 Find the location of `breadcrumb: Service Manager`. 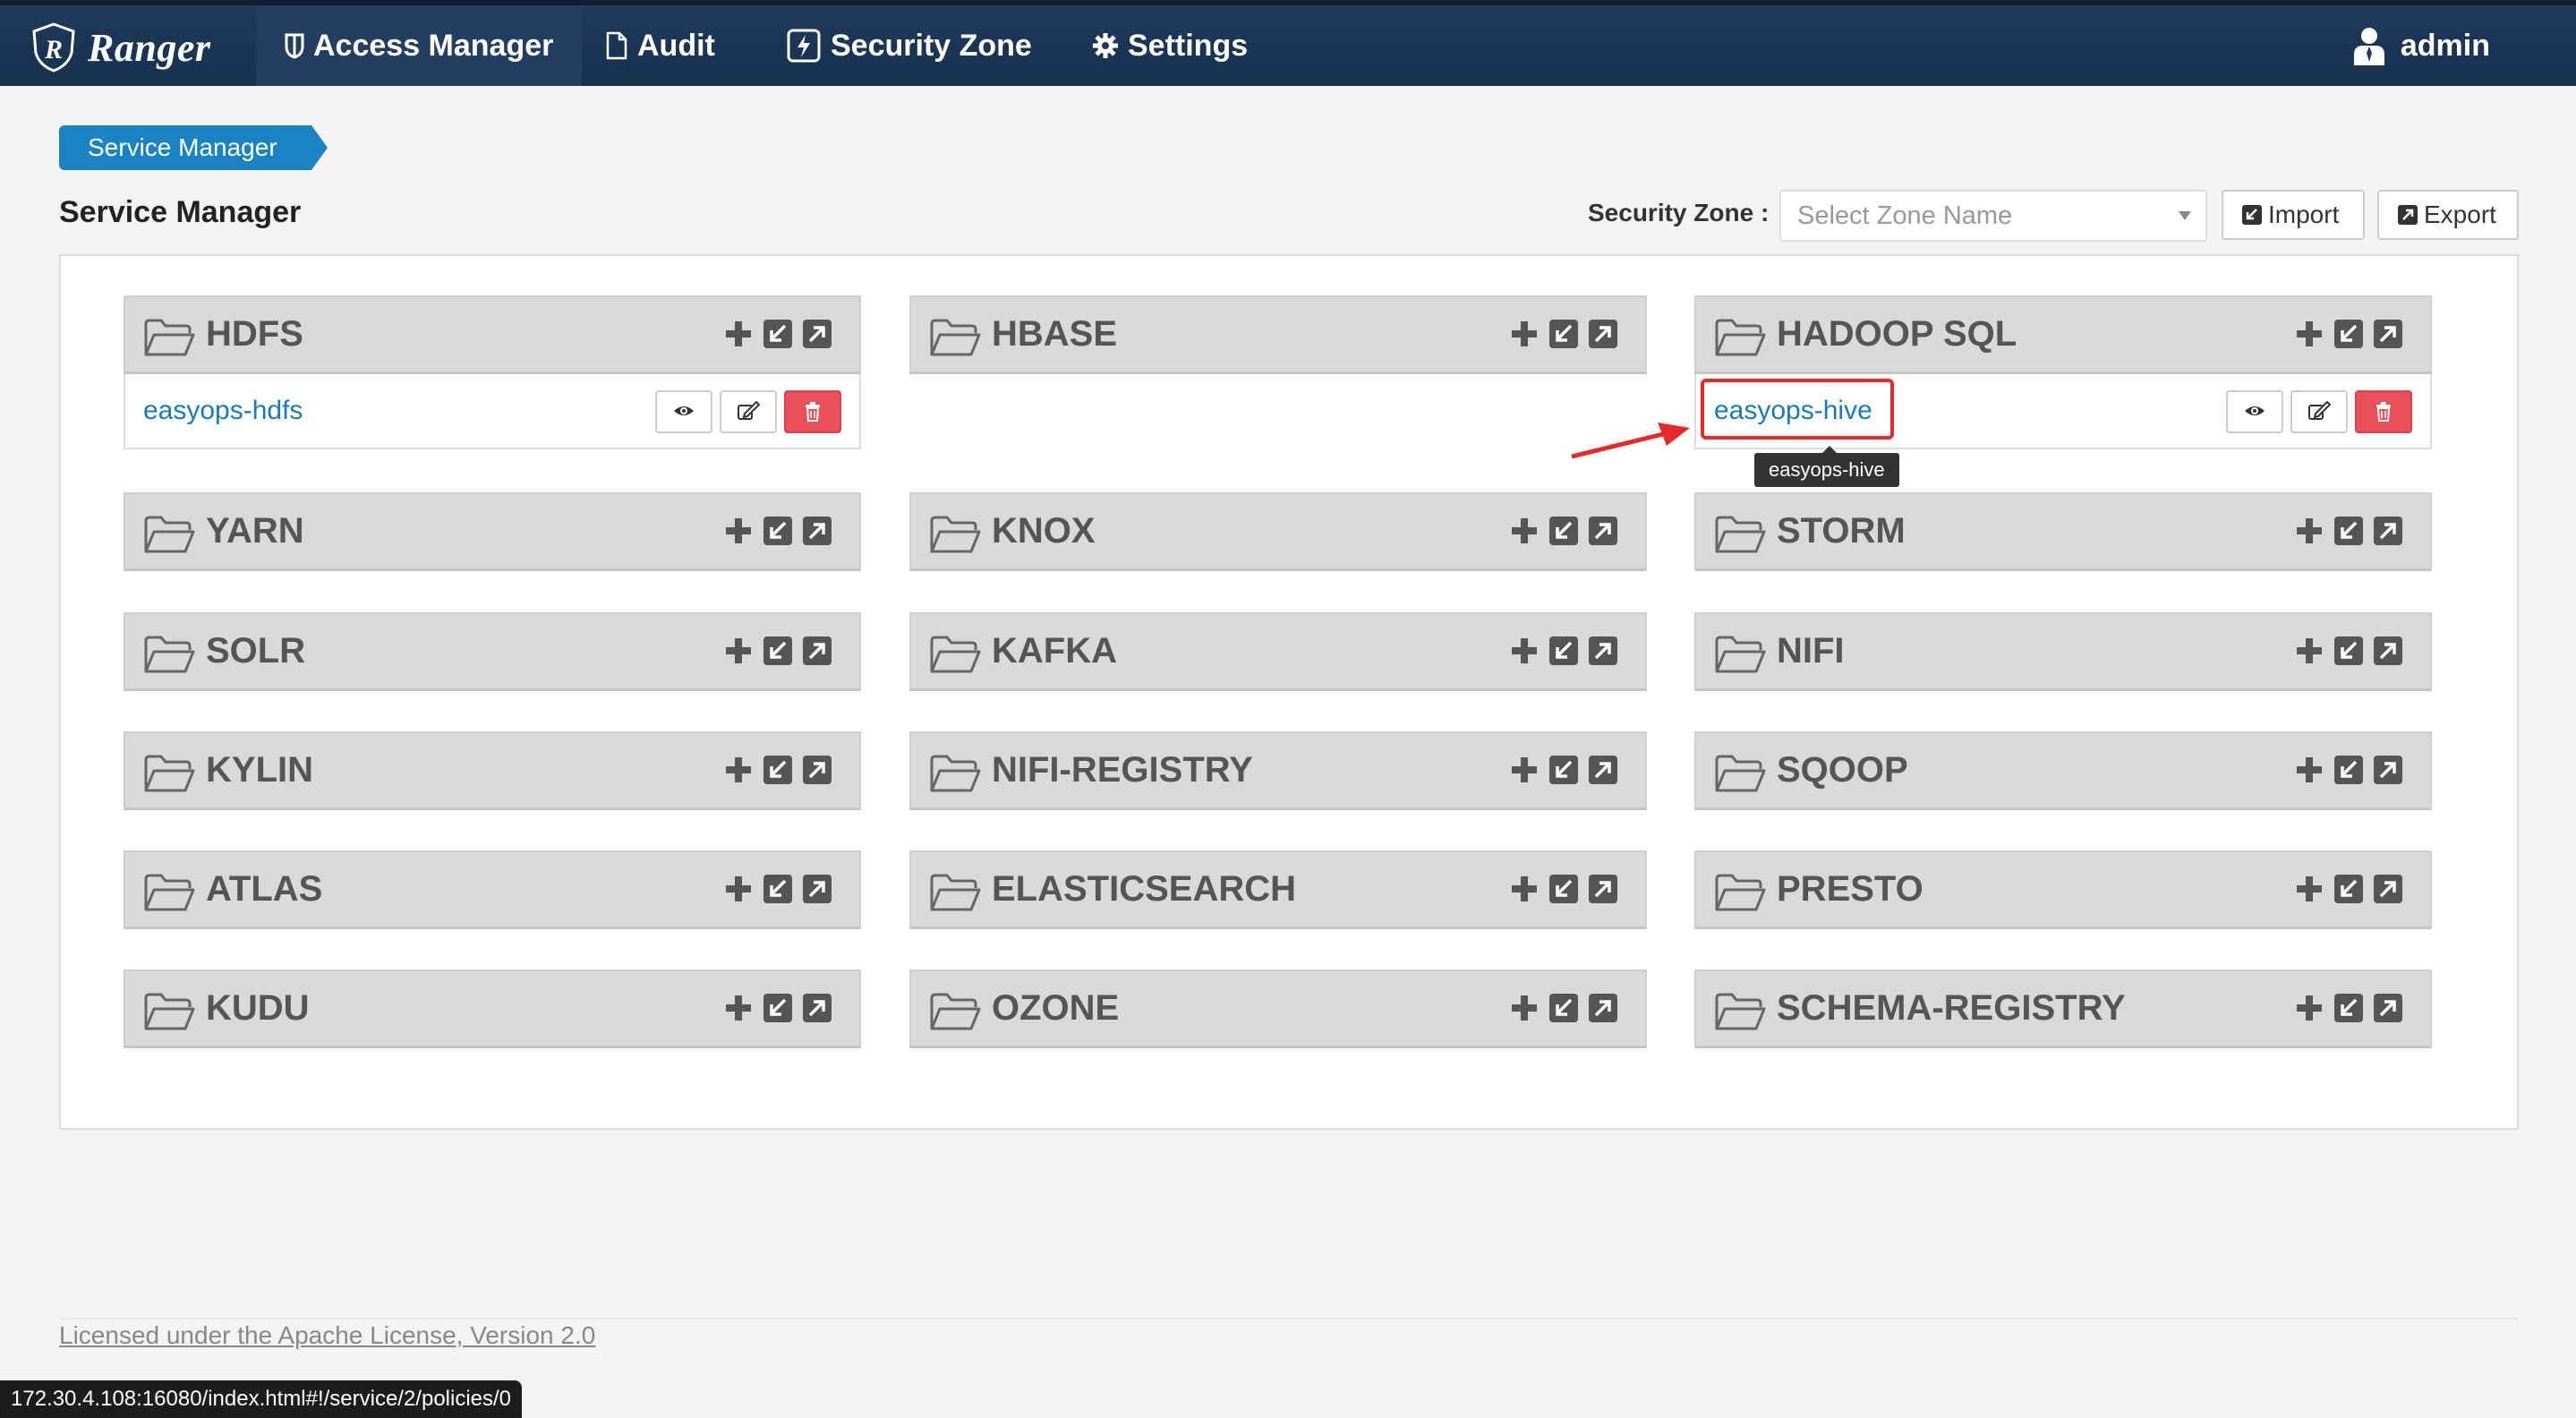

breadcrumb: Service Manager is located at coordinates (193, 148).